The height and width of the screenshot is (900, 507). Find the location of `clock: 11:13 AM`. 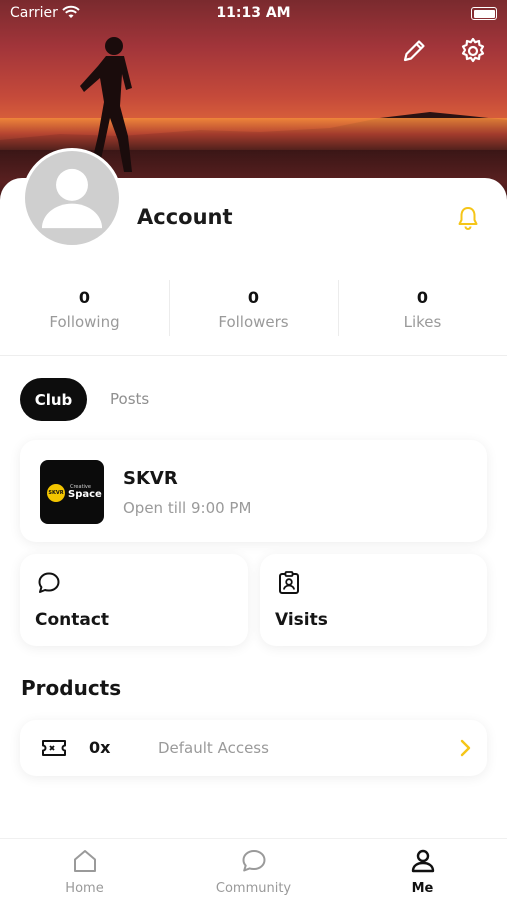

clock: 11:13 AM is located at coordinates (253, 13).